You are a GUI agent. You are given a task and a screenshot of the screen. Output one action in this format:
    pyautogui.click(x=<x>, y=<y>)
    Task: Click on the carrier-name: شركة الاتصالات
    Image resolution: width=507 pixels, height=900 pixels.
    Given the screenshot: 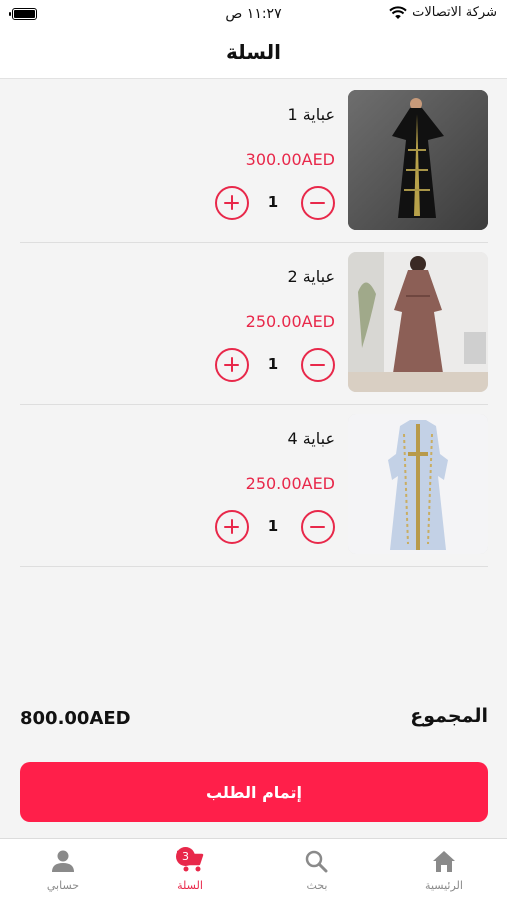 What is the action you would take?
    pyautogui.click(x=454, y=12)
    